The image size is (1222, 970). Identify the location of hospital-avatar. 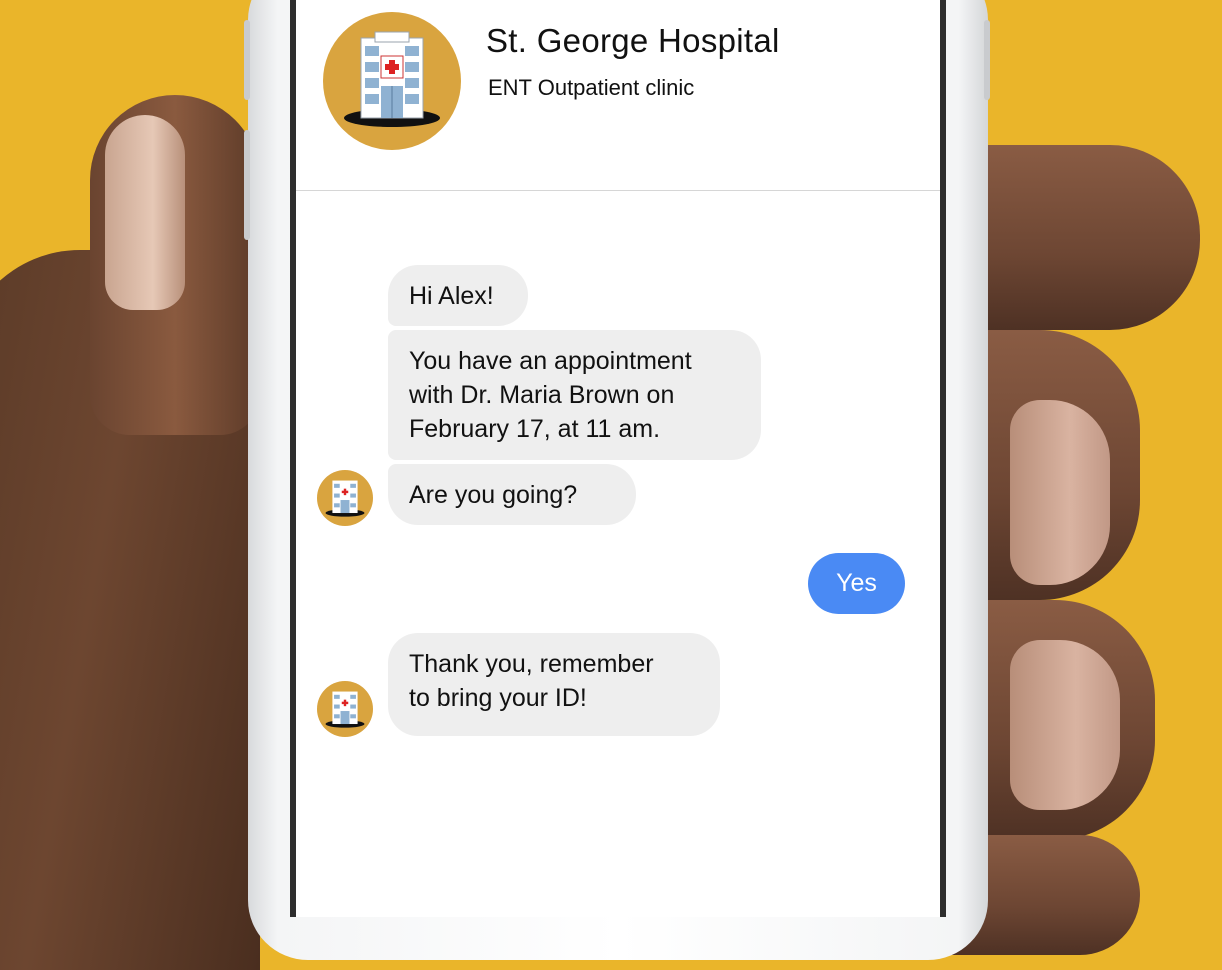
(392, 81).